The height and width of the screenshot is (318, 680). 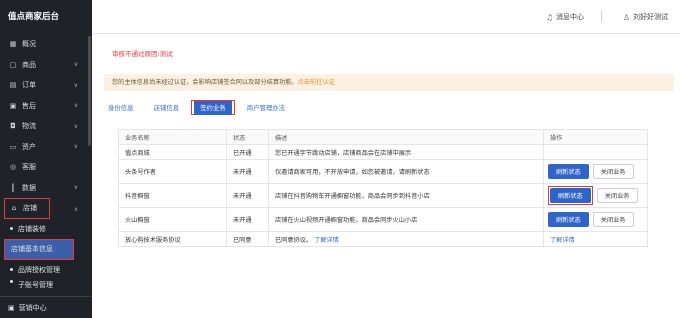 I want to click on sidebar-subitem-label: 子账号管理, so click(x=35, y=284).